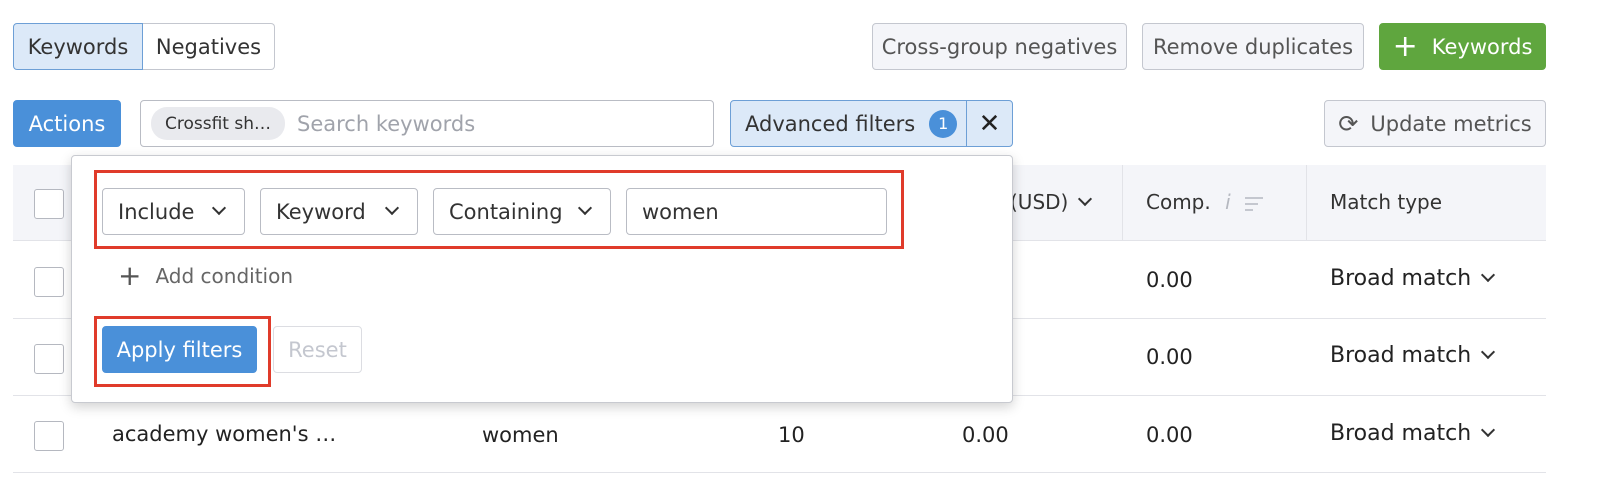  I want to click on select-all-checkbox, so click(49, 204).